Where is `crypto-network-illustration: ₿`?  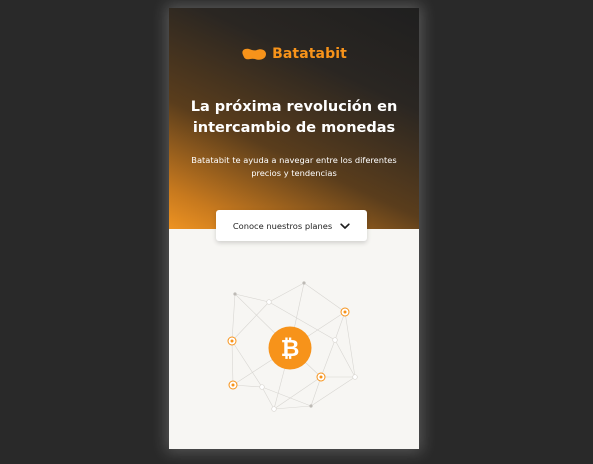 crypto-network-illustration: ₿ is located at coordinates (292, 346).